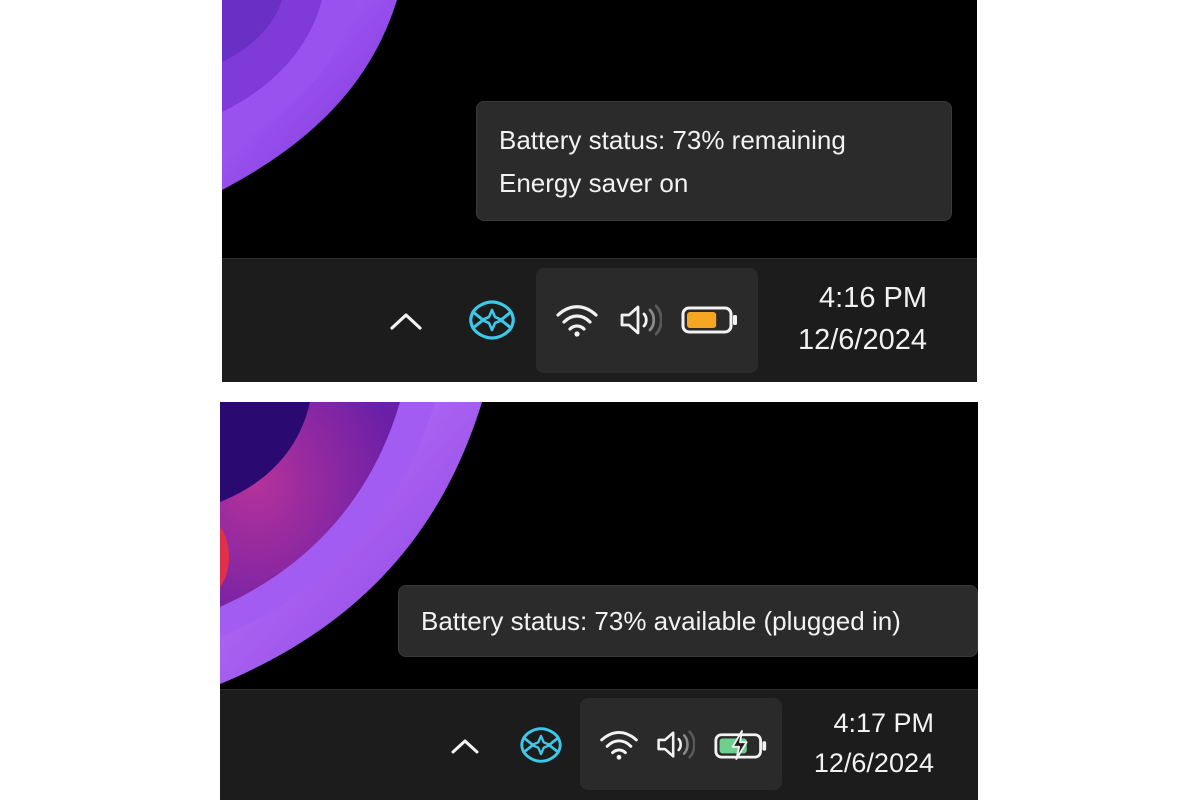 This screenshot has height=800, width=1200. What do you see at coordinates (672, 140) in the screenshot?
I see `tooltip-line-battery-status: Battery status: 73% remaining` at bounding box center [672, 140].